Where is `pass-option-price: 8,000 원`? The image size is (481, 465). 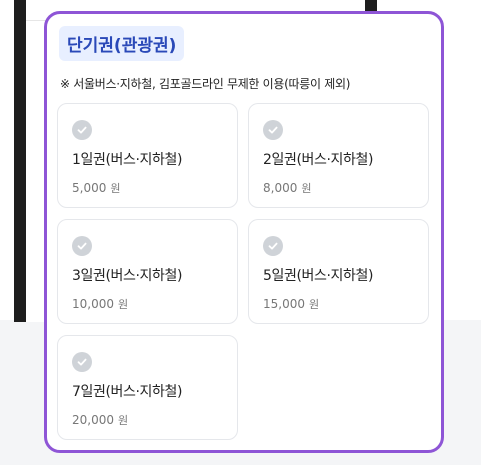 pass-option-price: 8,000 원 is located at coordinates (338, 188).